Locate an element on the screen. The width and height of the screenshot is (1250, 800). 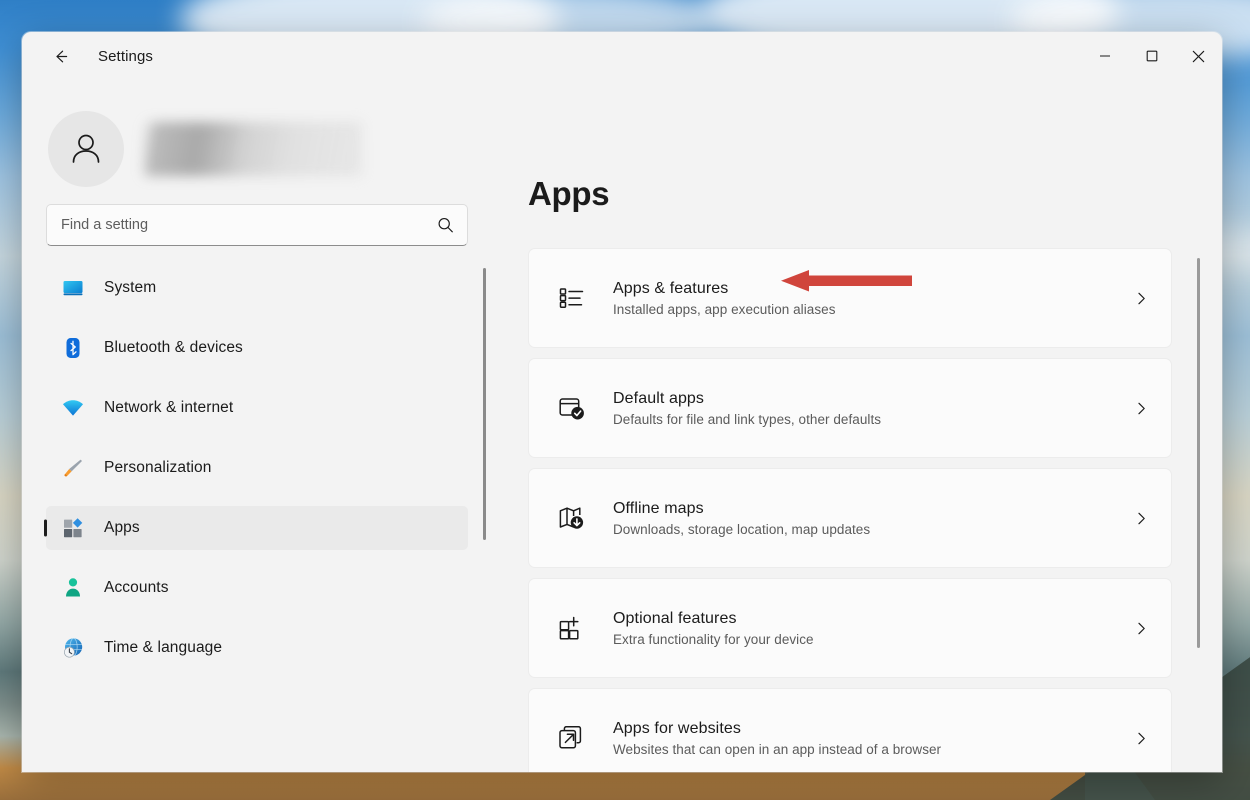
sidebar-item-system: System is located at coordinates (257, 288).